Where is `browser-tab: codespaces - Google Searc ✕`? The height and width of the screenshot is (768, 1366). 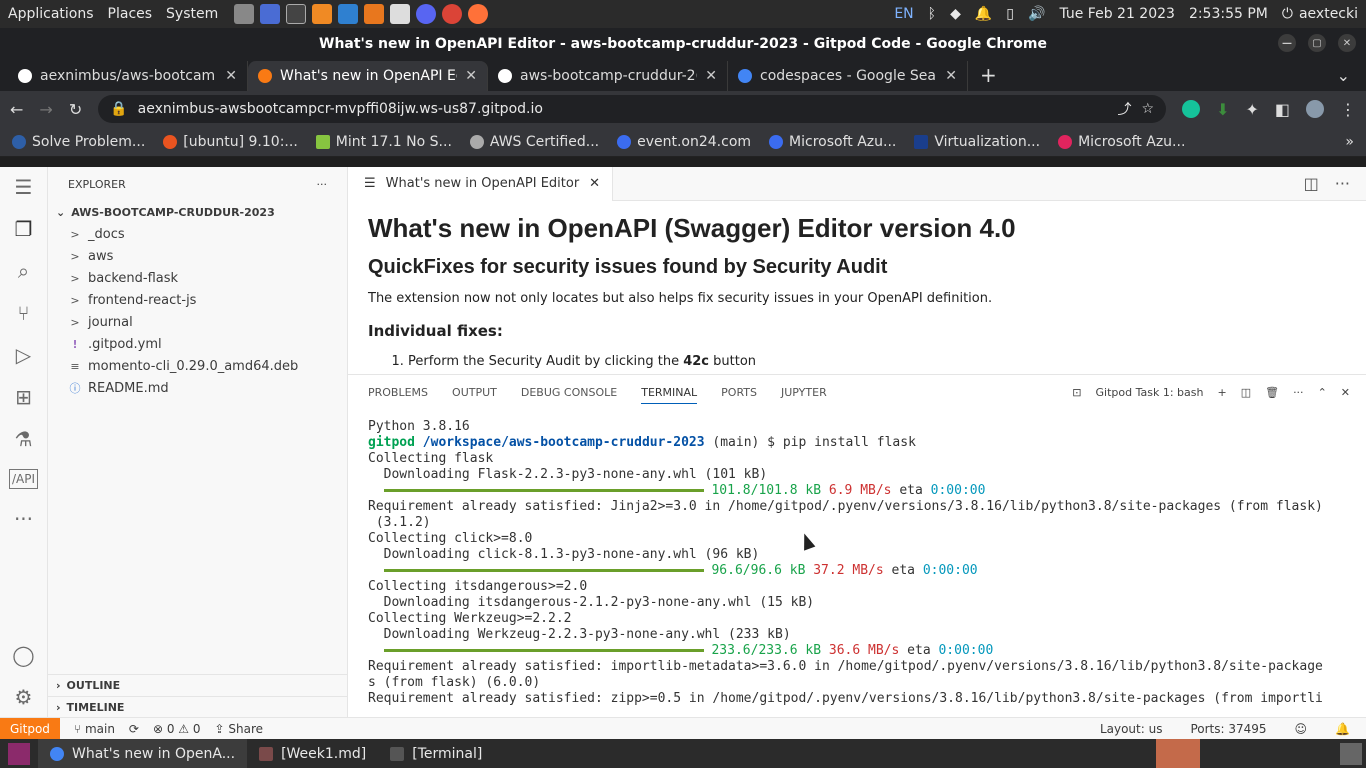 browser-tab: codespaces - Google Searc ✕ is located at coordinates (848, 76).